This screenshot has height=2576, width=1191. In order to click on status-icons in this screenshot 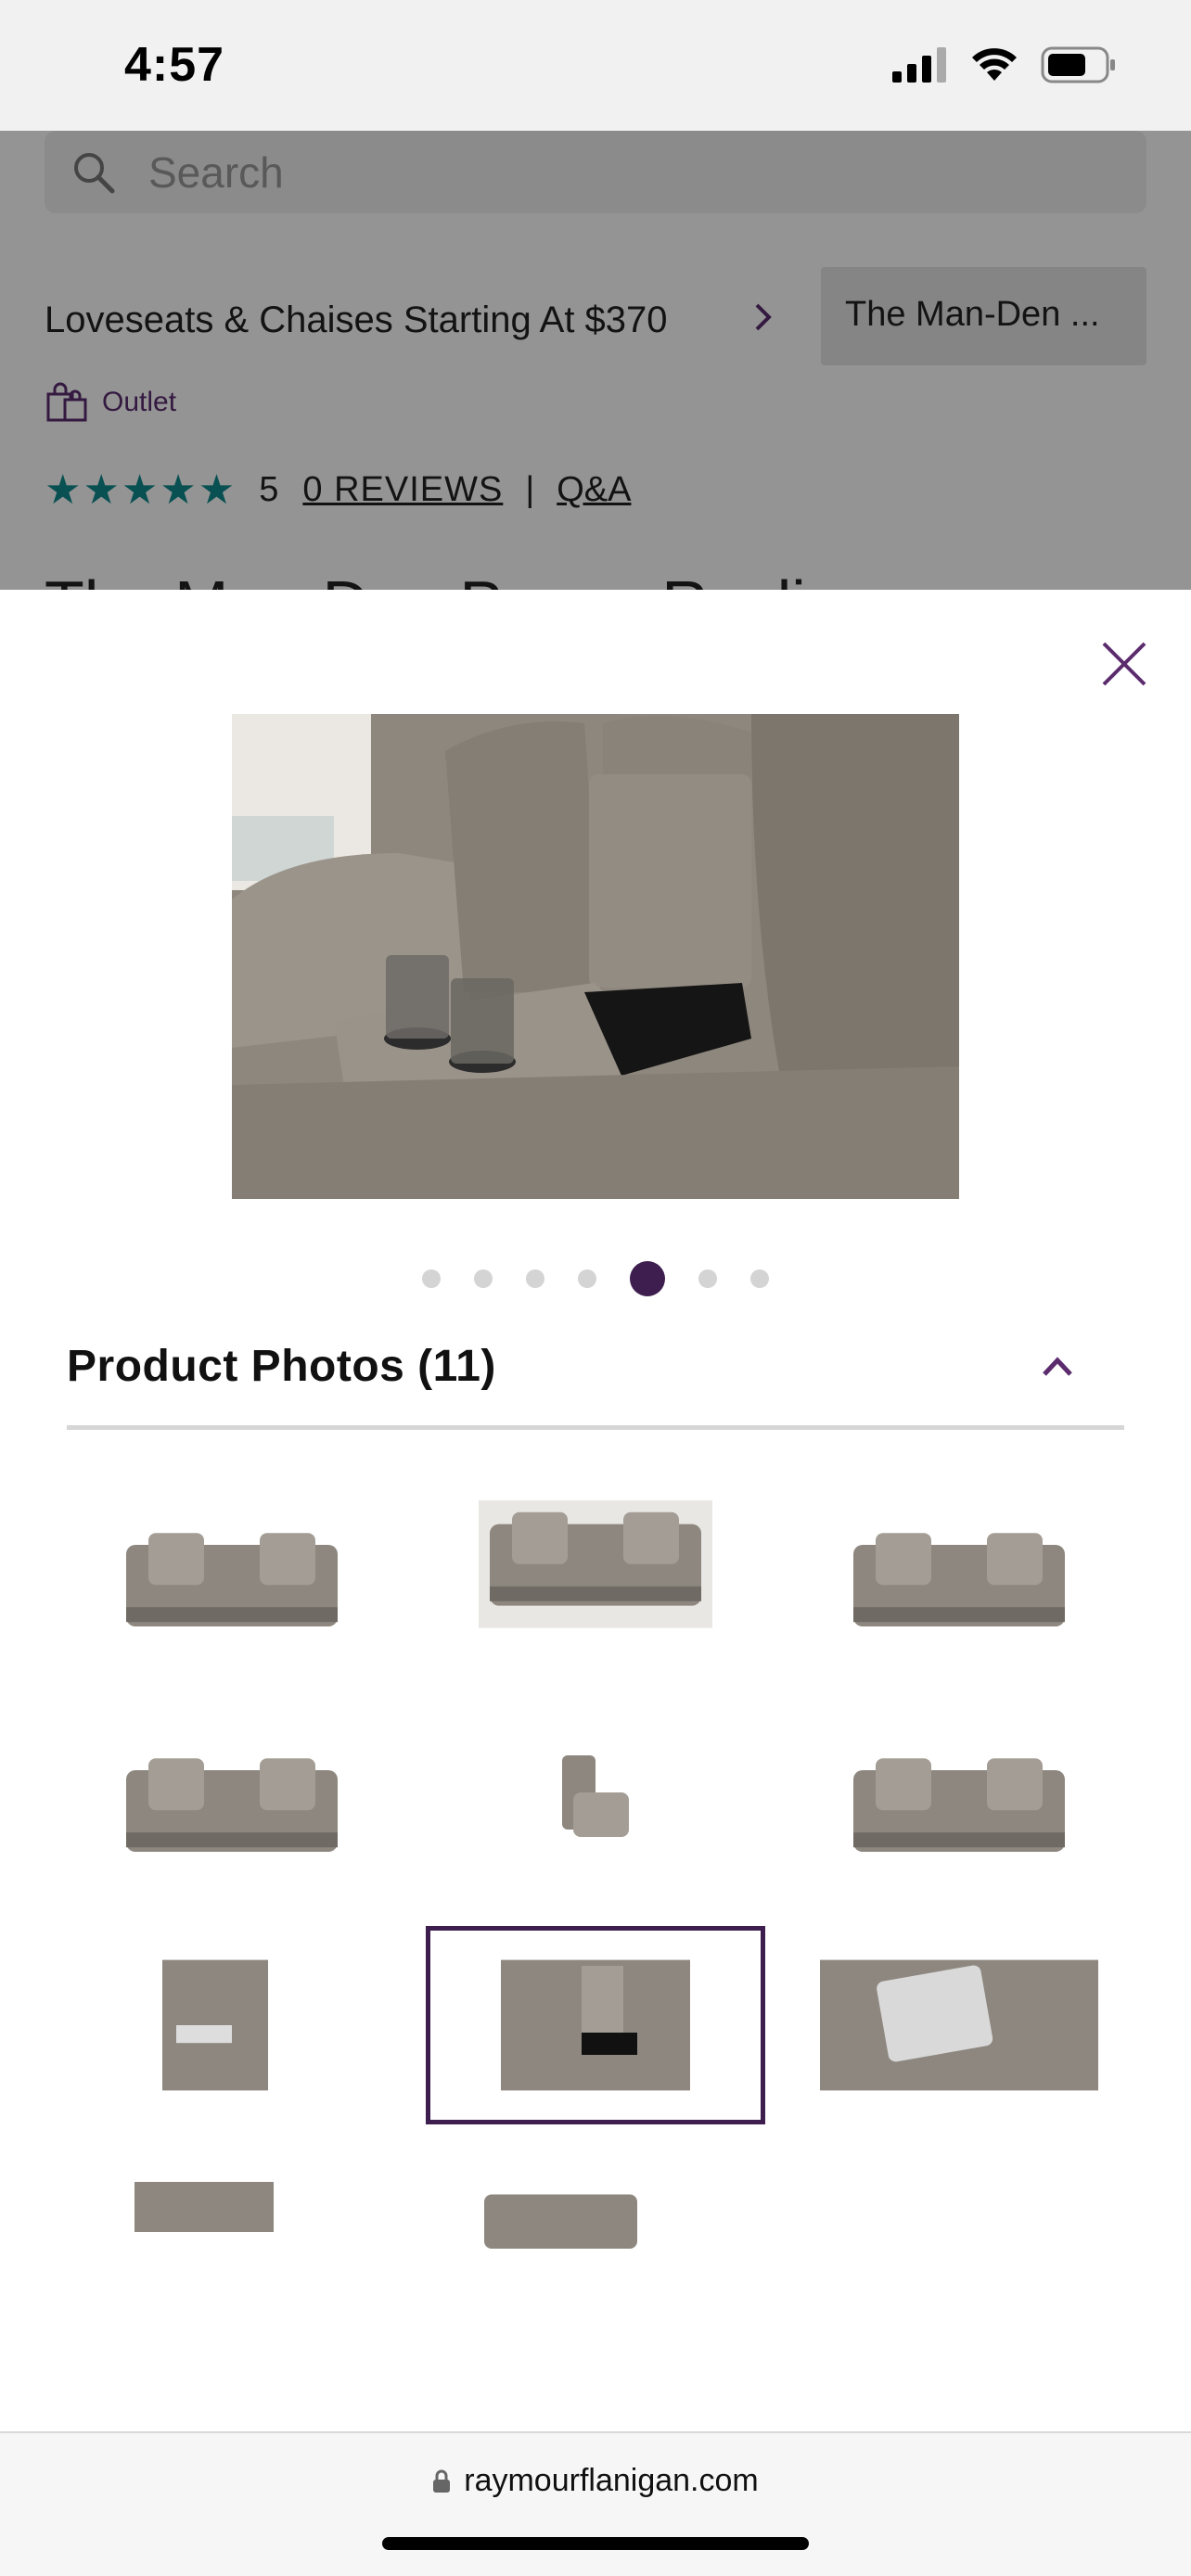, I will do `click(1004, 64)`.